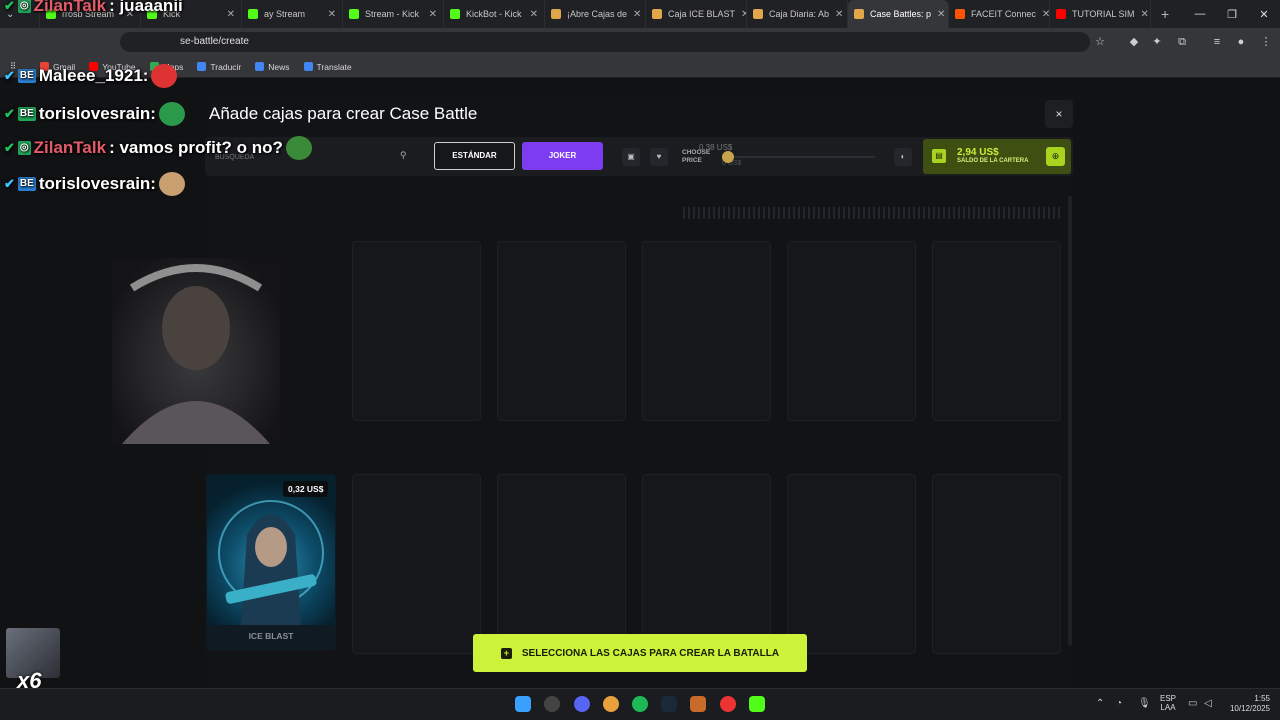 The image size is (1280, 720). What do you see at coordinates (640, 704) in the screenshot?
I see `spotify-icon` at bounding box center [640, 704].